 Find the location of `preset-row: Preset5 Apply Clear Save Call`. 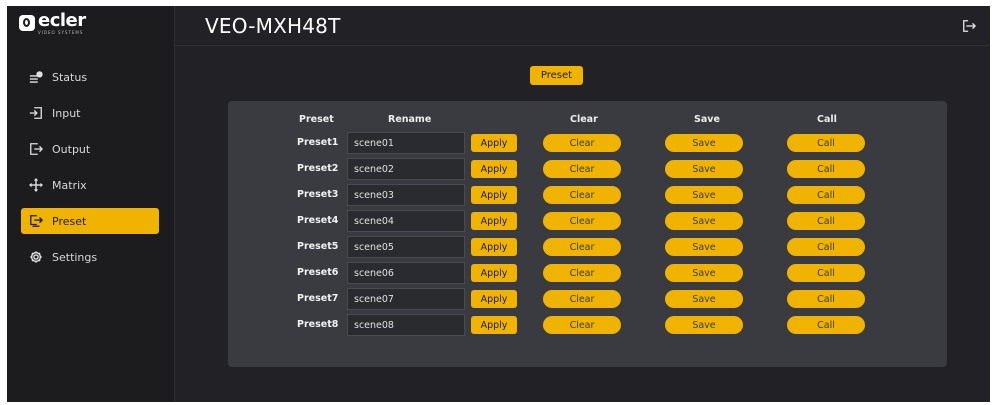

preset-row: Preset5 Apply Clear Save Call is located at coordinates (587, 247).